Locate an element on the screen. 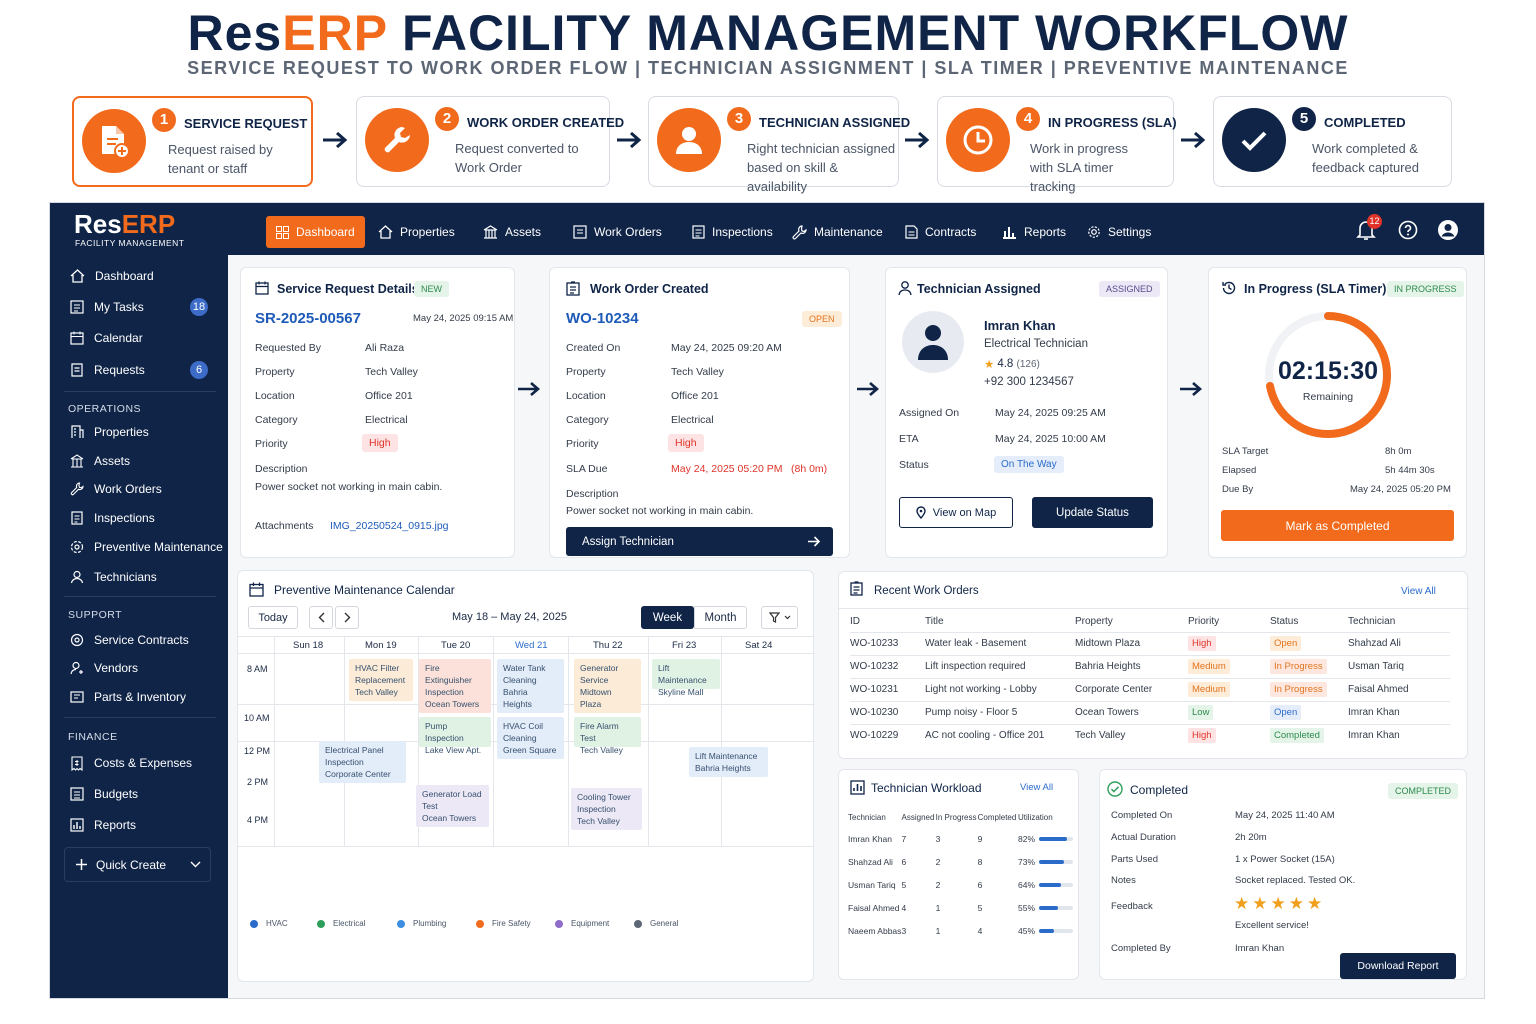  sidebar-item-properties: Properties is located at coordinates (109, 432).